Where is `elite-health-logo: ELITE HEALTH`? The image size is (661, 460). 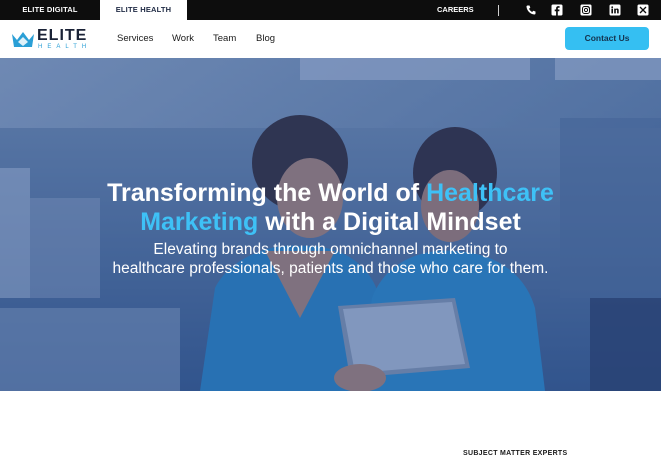
elite-health-logo: ELITE HEALTH is located at coordinates (52, 40).